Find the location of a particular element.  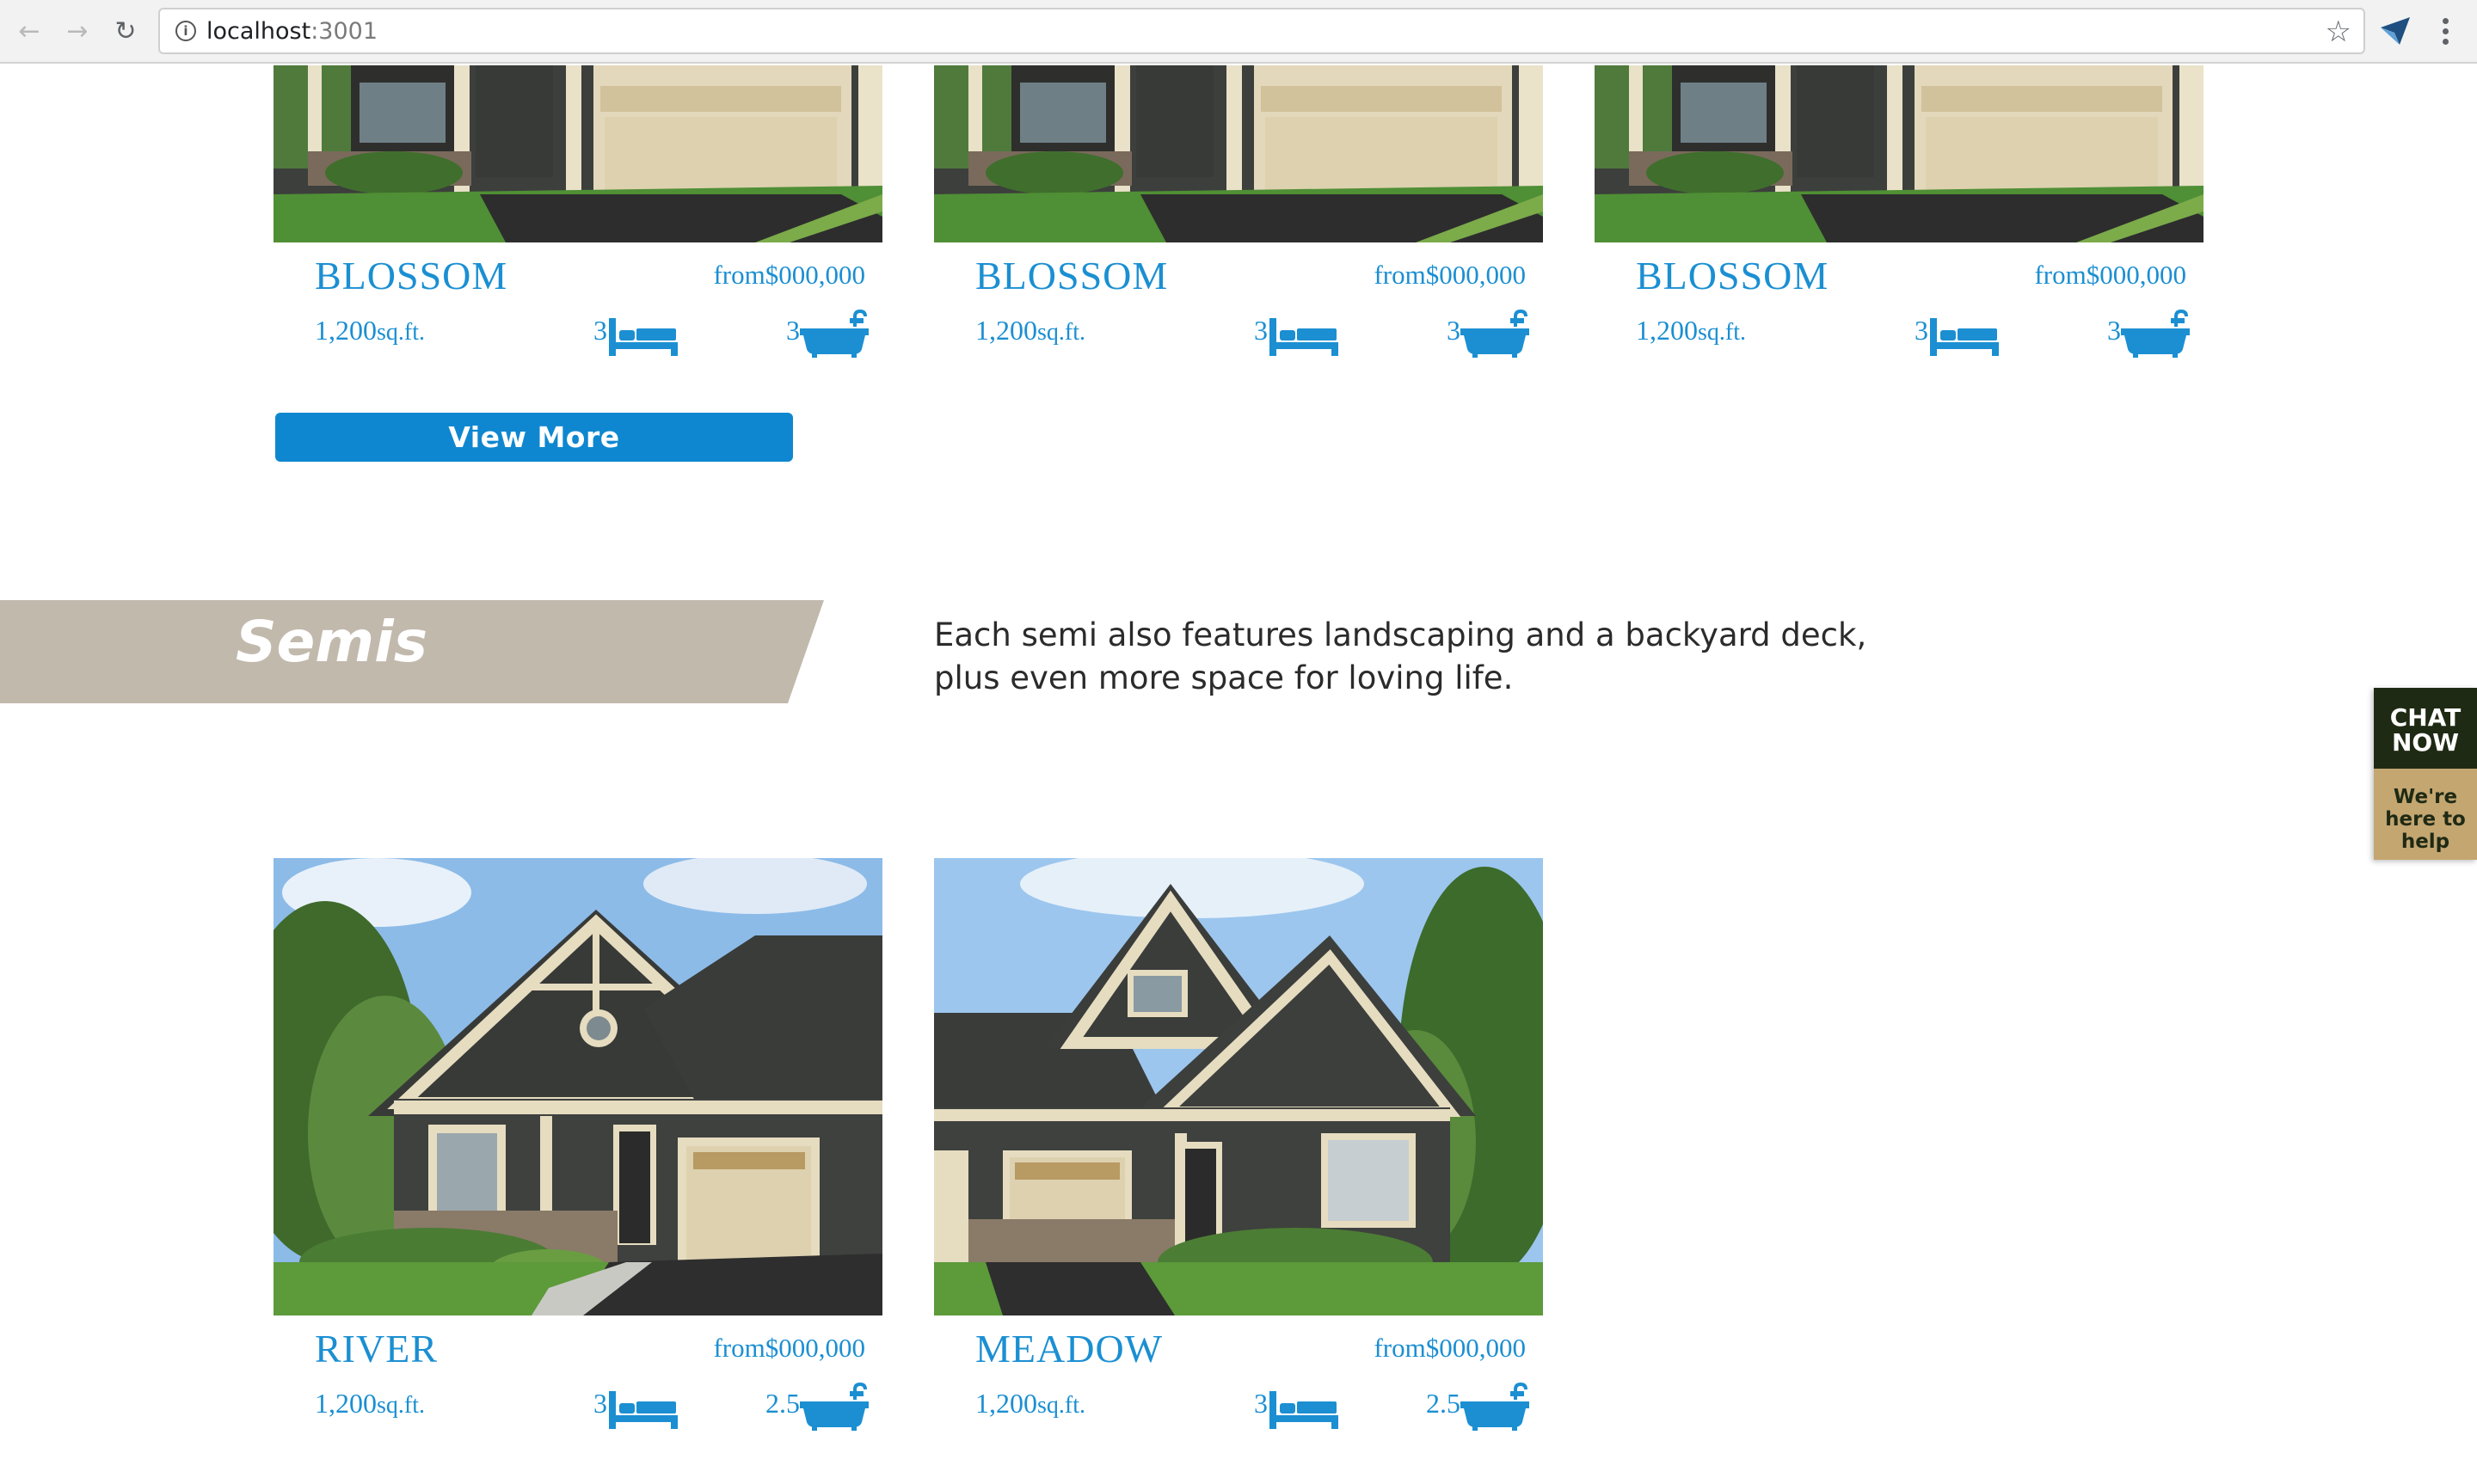

model-name: MEADOW is located at coordinates (1069, 1348).